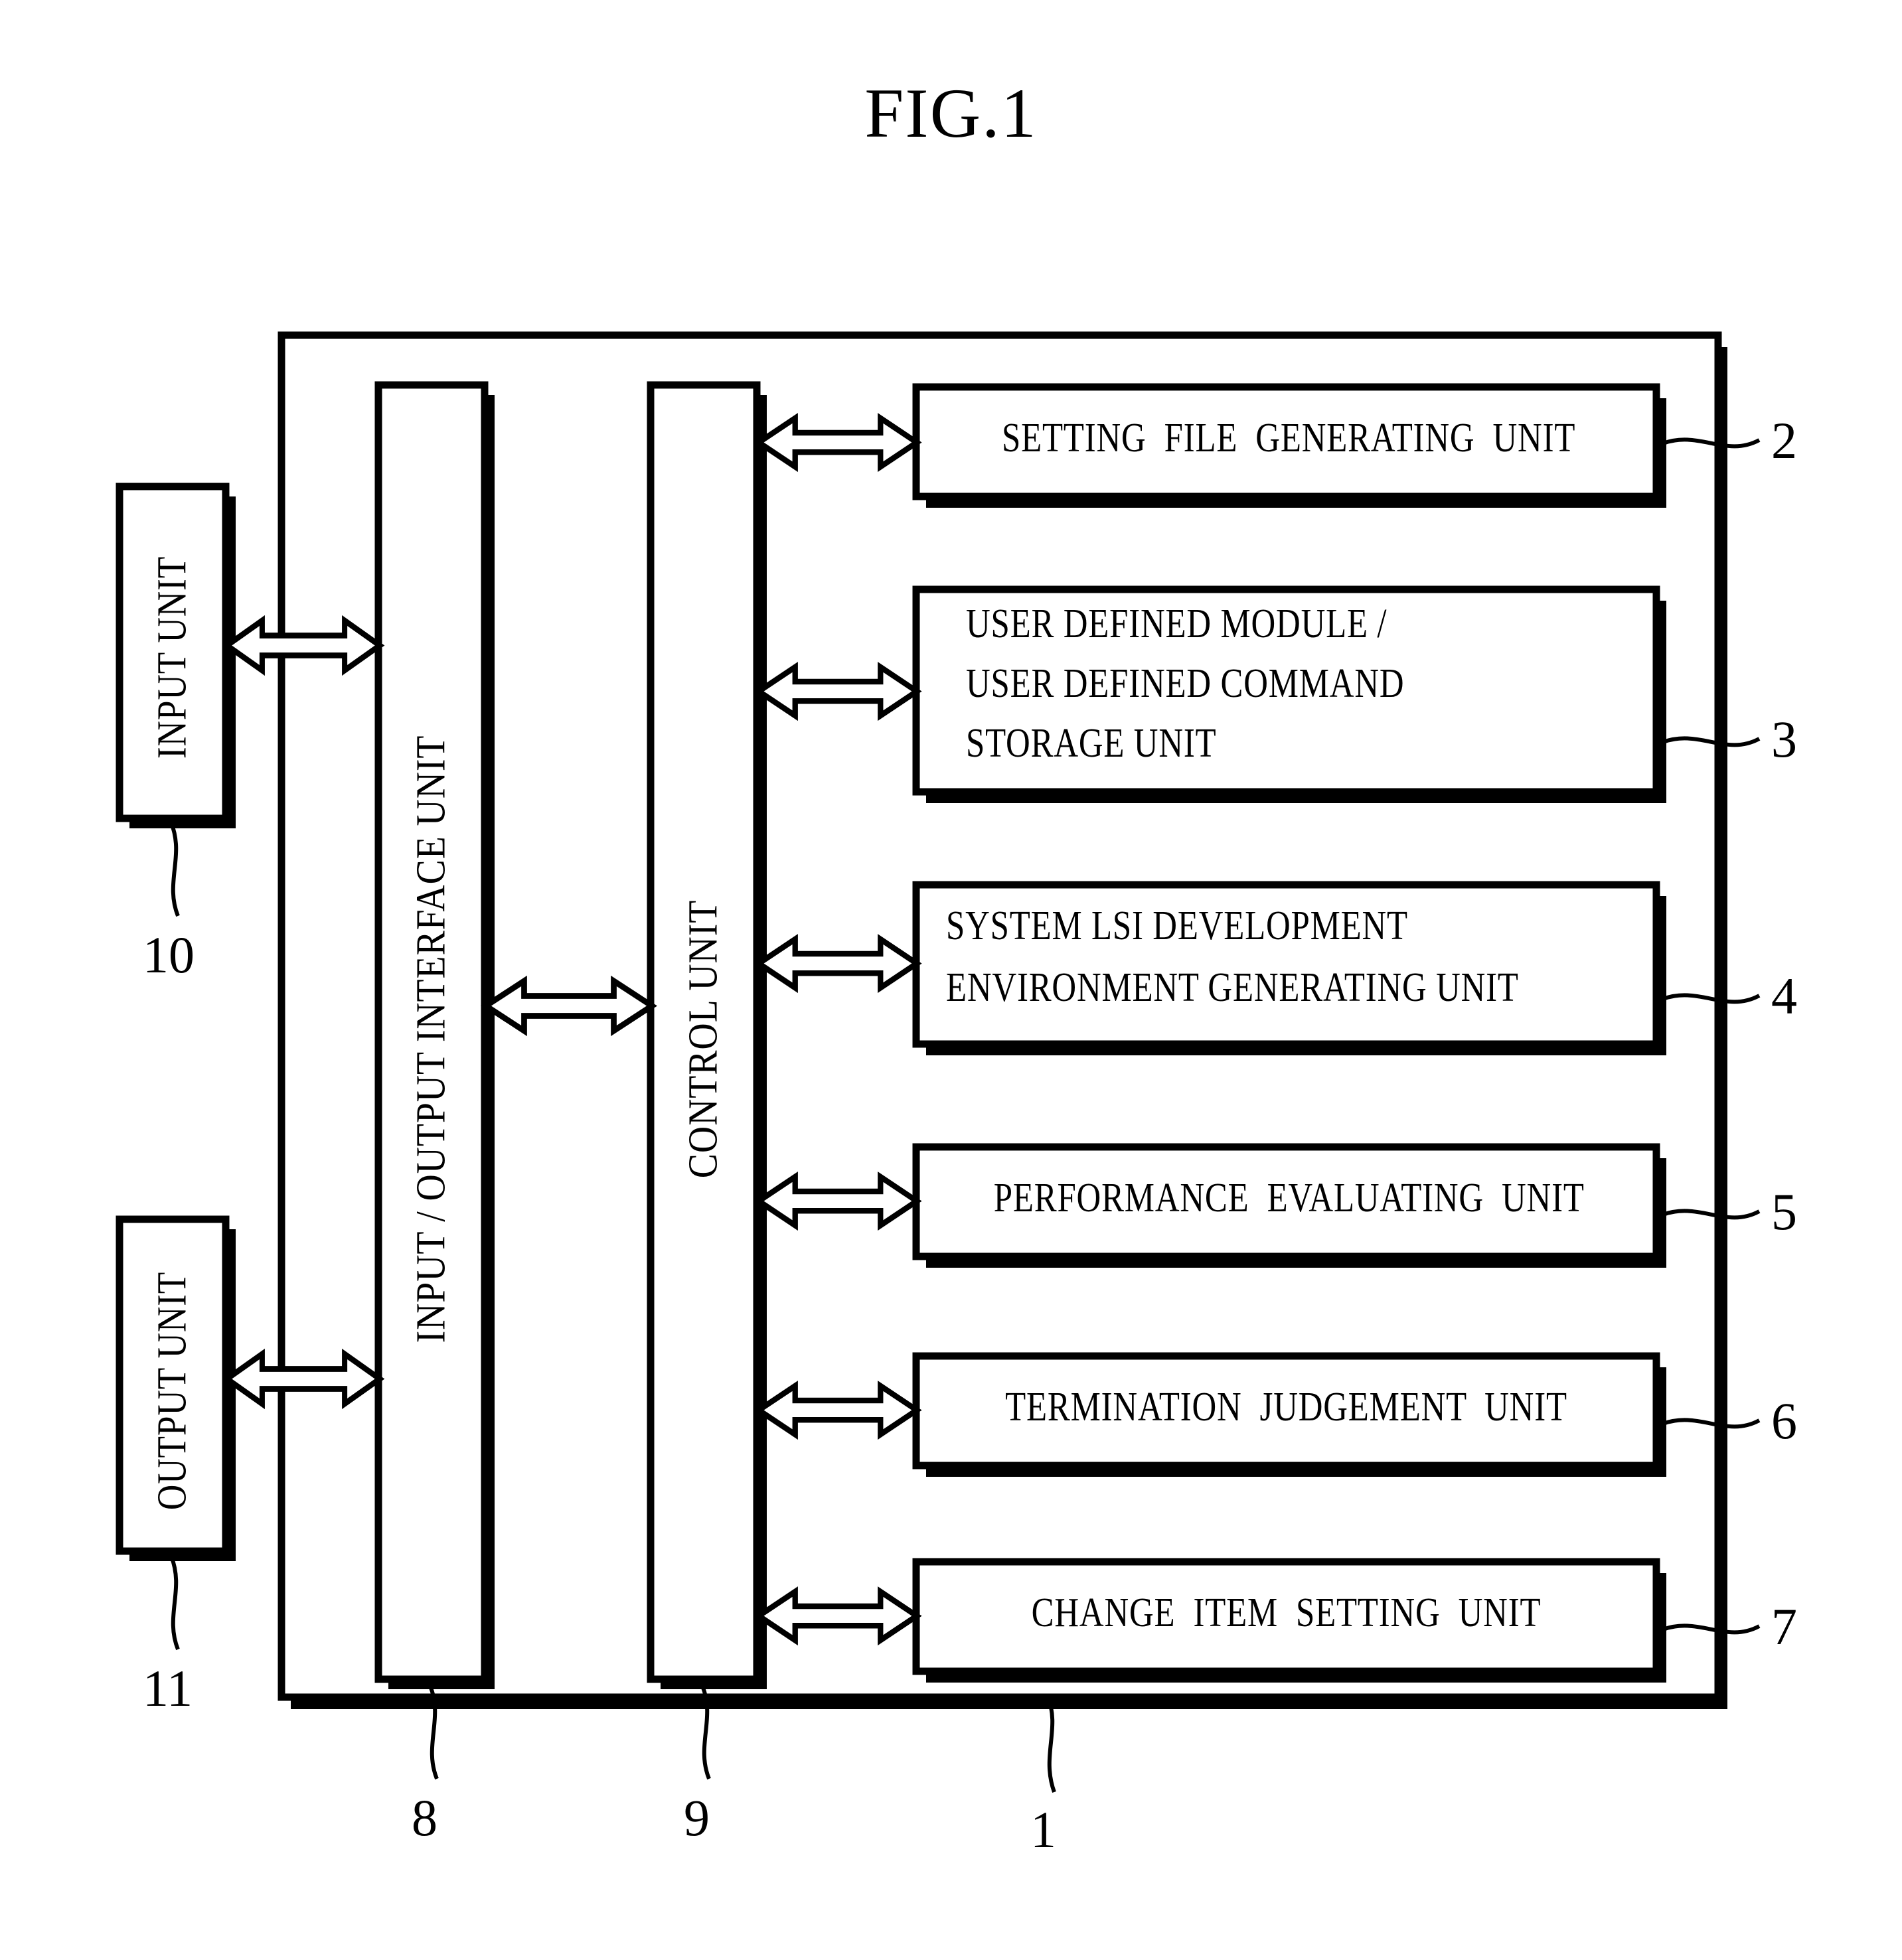 This screenshot has width=1902, height=1960. What do you see at coordinates (1232, 987) in the screenshot?
I see `environment-generating-unit-label-line2: ENVIRONMENT GENERATING UNIT` at bounding box center [1232, 987].